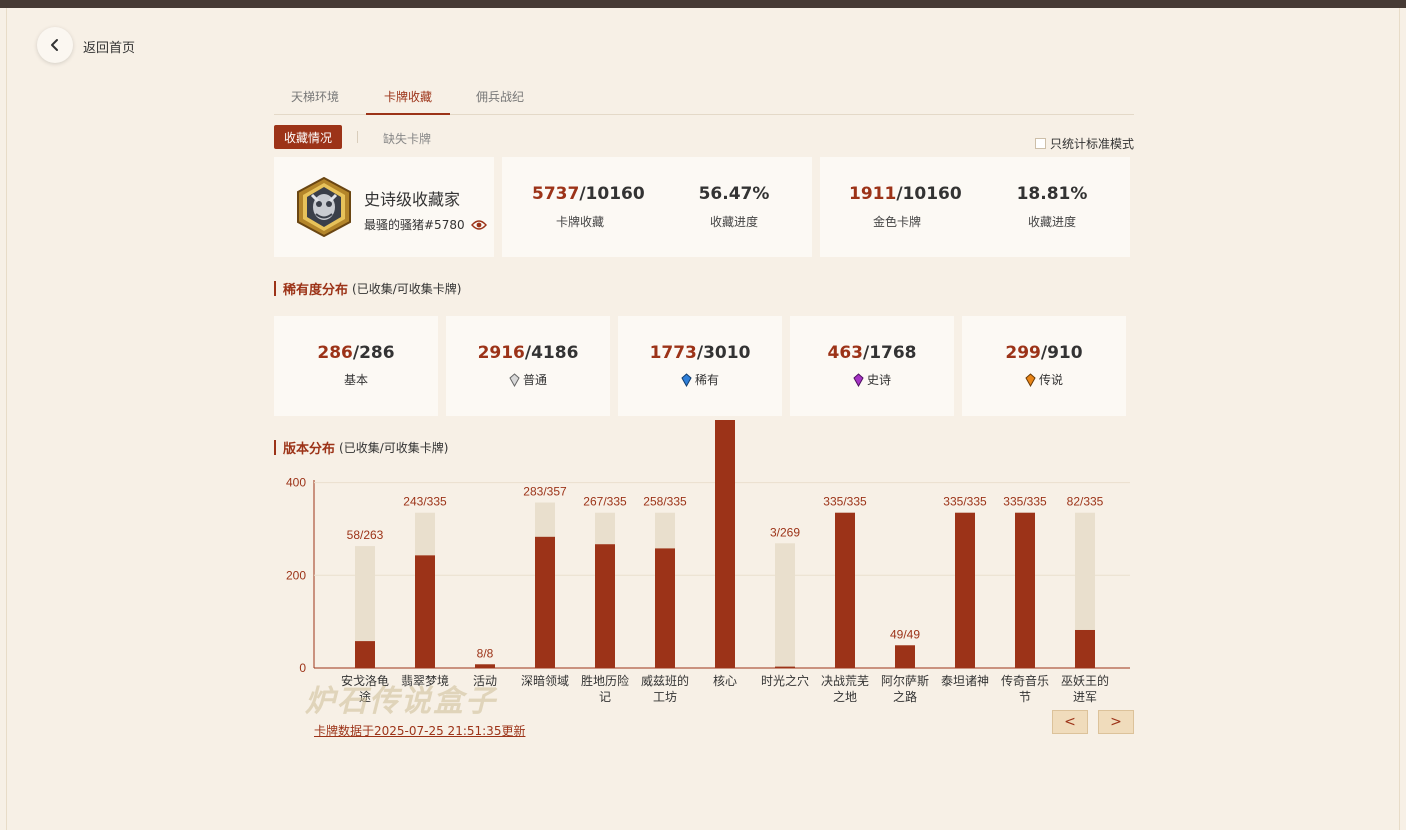 This screenshot has height=830, width=1406. I want to click on x-tick-label: 之地, so click(845, 697).